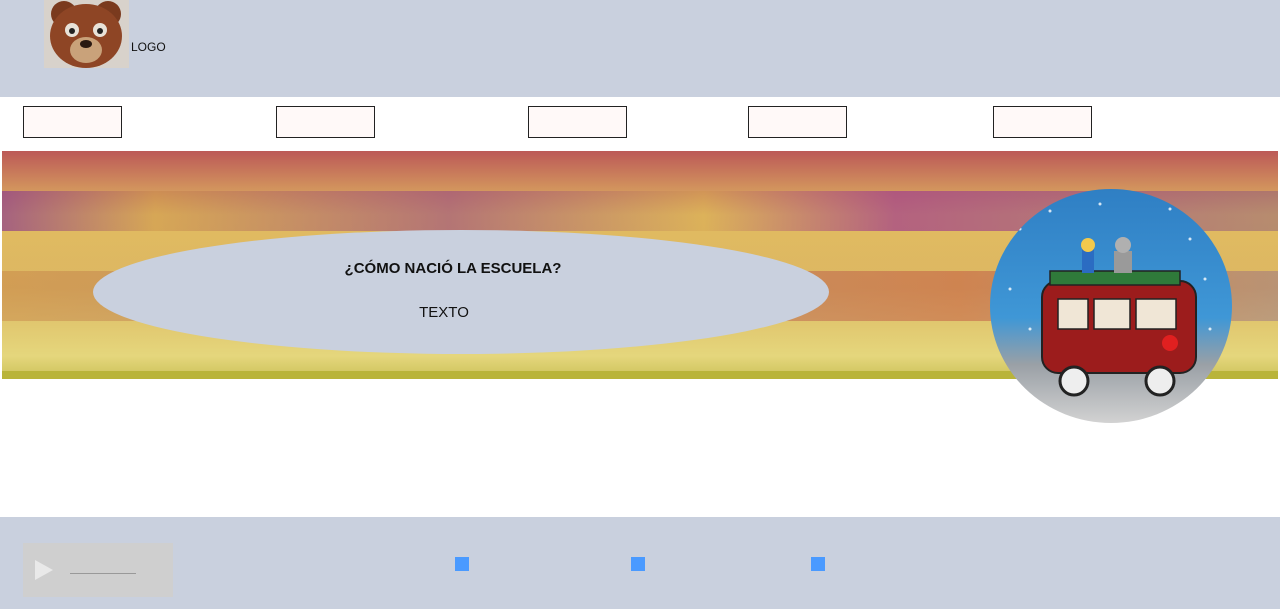  I want to click on audio-player, so click(98, 570).